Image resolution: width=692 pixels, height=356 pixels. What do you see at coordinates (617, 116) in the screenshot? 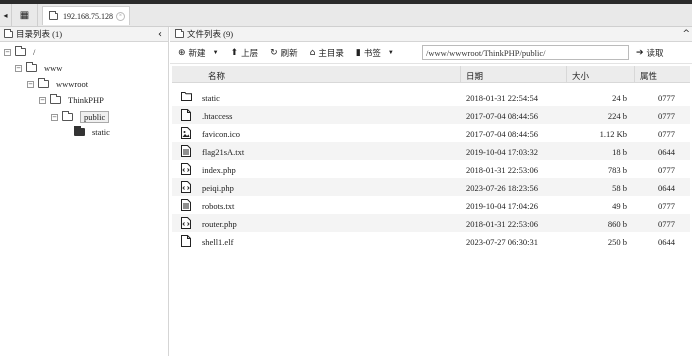
I see `file-size: 224 b` at bounding box center [617, 116].